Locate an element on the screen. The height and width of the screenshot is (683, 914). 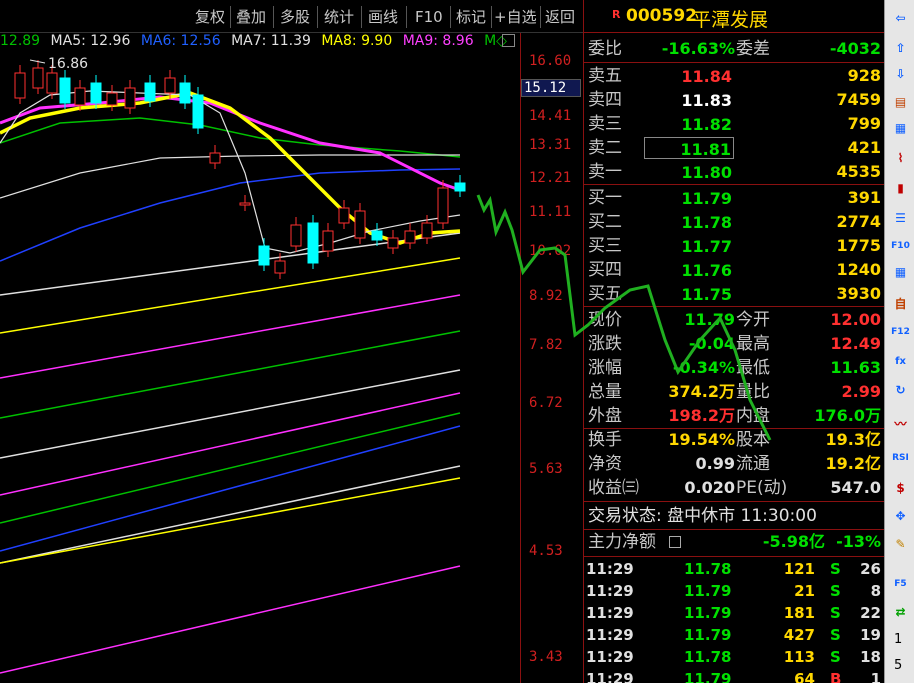
fund-row-turnover: 换手 19.54% 股本 19.3亿 is located at coordinates (734, 440).